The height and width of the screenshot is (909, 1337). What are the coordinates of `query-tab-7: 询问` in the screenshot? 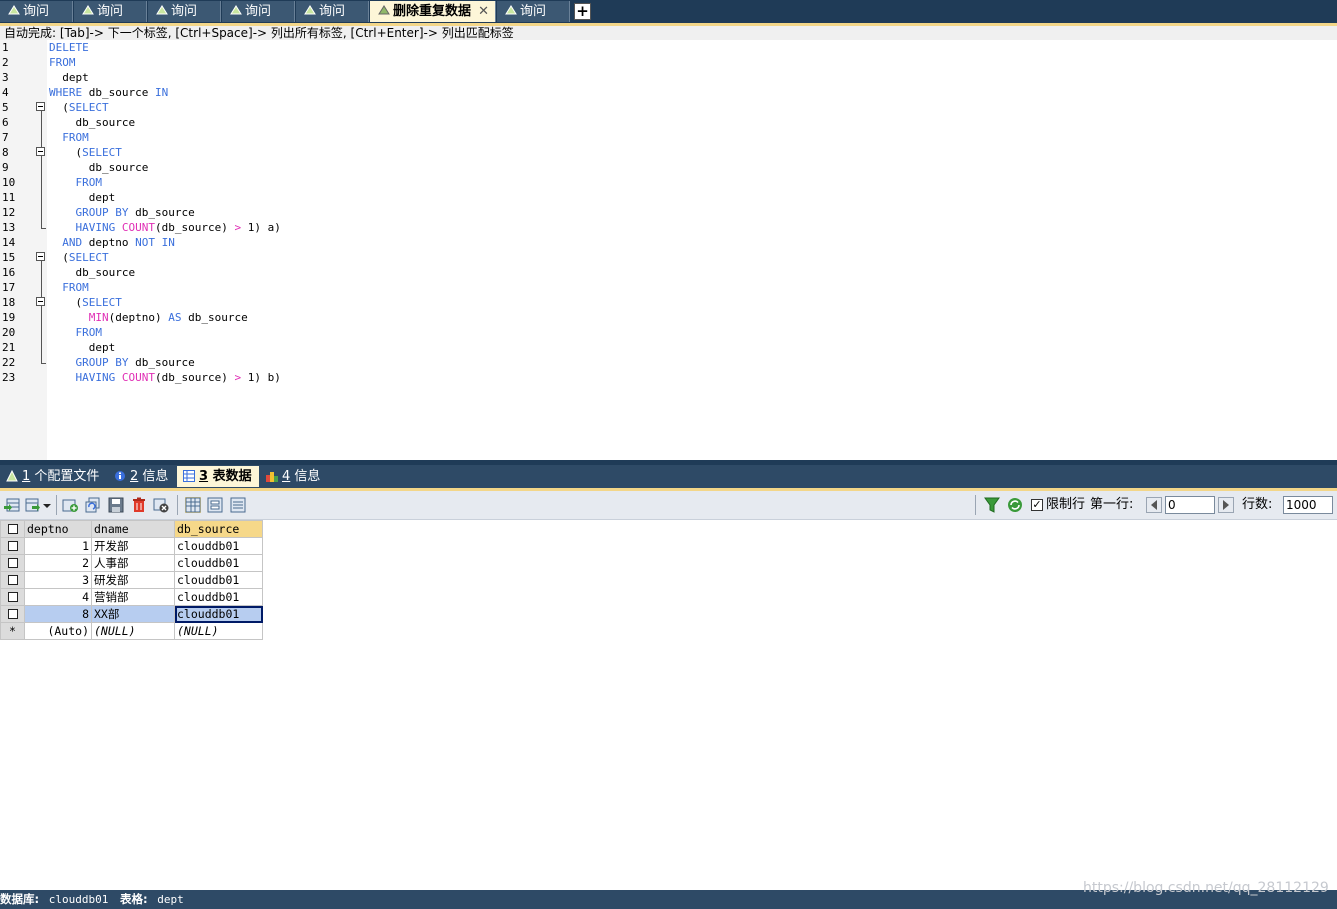 It's located at (533, 11).